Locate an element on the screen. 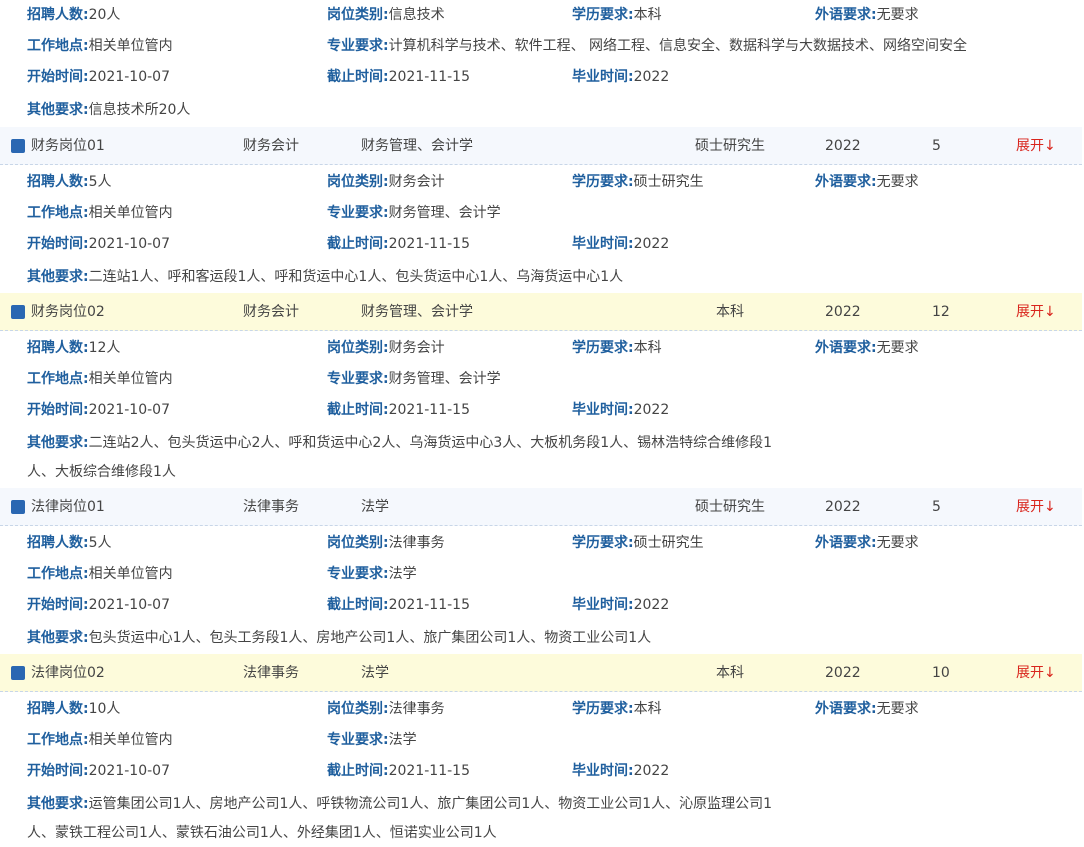 This screenshot has width=1084, height=847. position-row: 法律岗位02 法律事务 法学 本科 2022 10 展开↓ is located at coordinates (541, 673).